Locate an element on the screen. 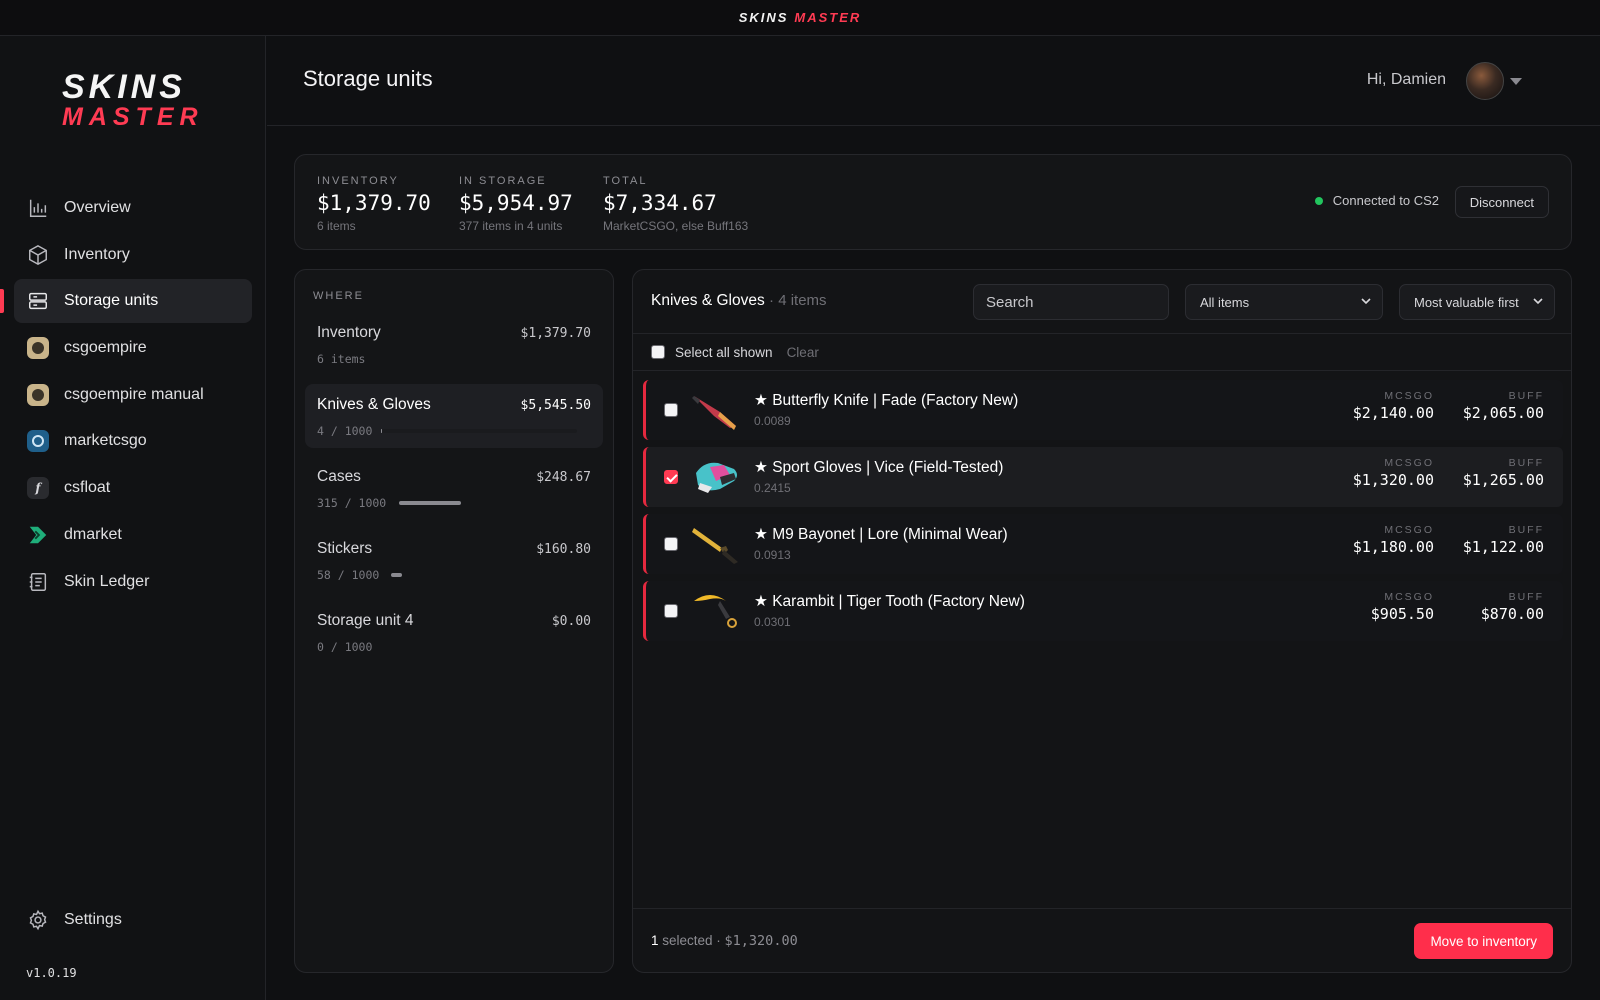  select-all-label: Select all shown is located at coordinates (724, 352).